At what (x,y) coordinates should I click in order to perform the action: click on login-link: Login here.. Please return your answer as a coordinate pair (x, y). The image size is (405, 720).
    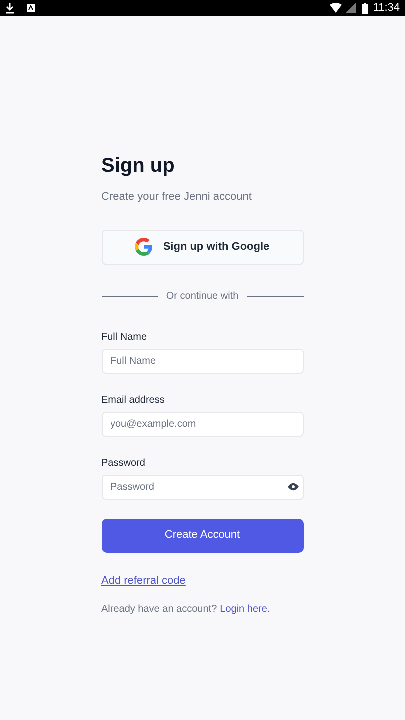
    Looking at the image, I should click on (245, 609).